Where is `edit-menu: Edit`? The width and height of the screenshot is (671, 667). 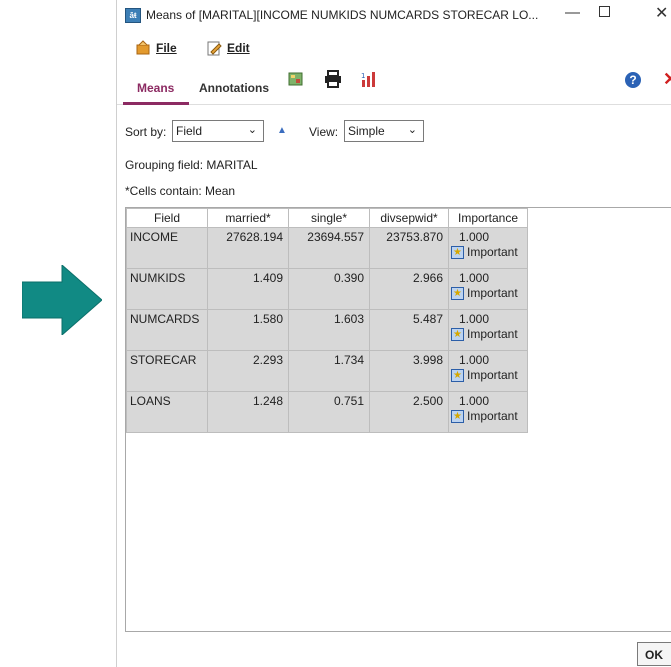 edit-menu: Edit is located at coordinates (228, 48).